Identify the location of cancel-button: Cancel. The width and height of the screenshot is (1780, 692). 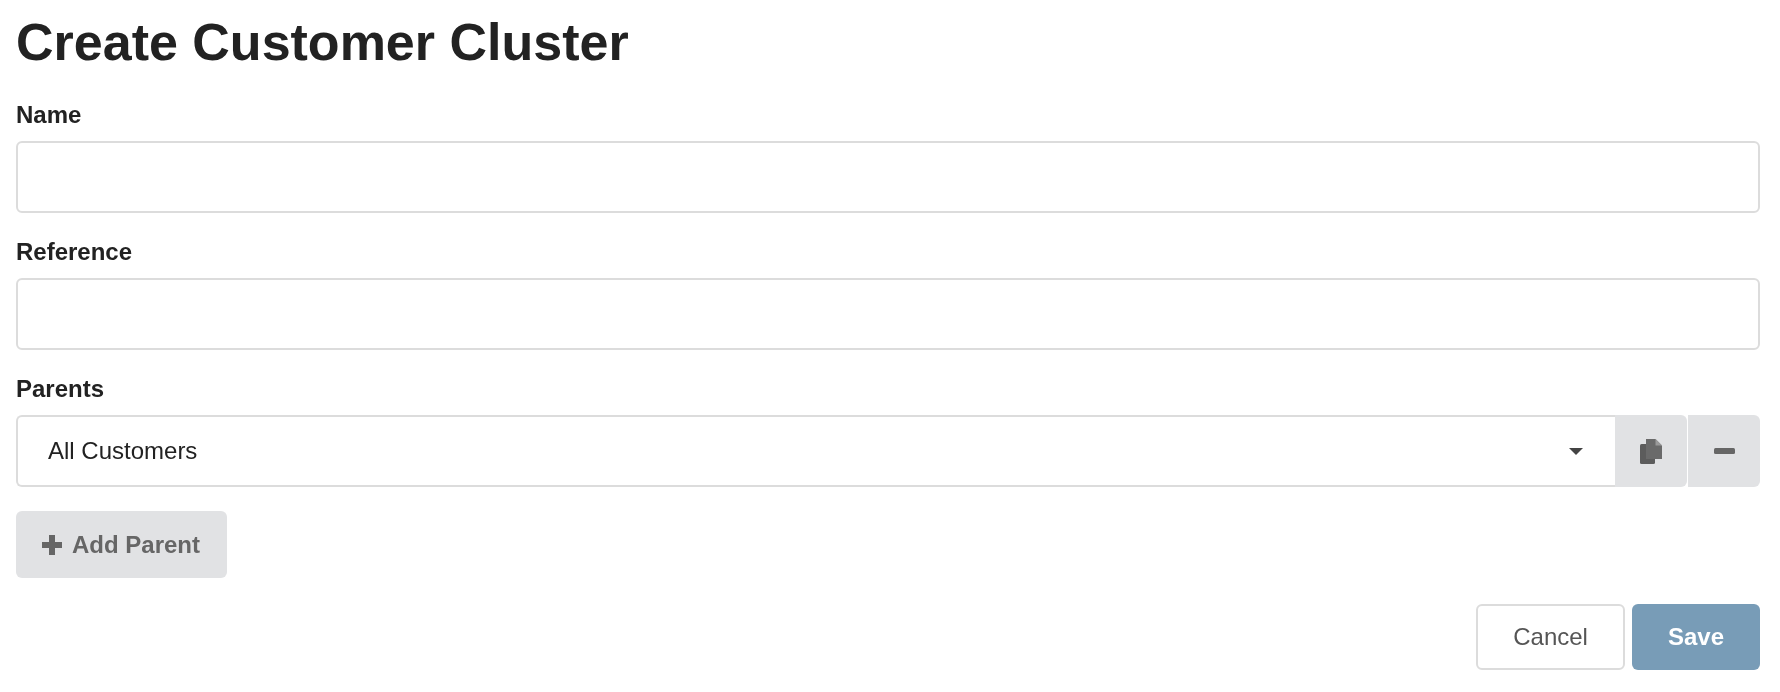
(1550, 637).